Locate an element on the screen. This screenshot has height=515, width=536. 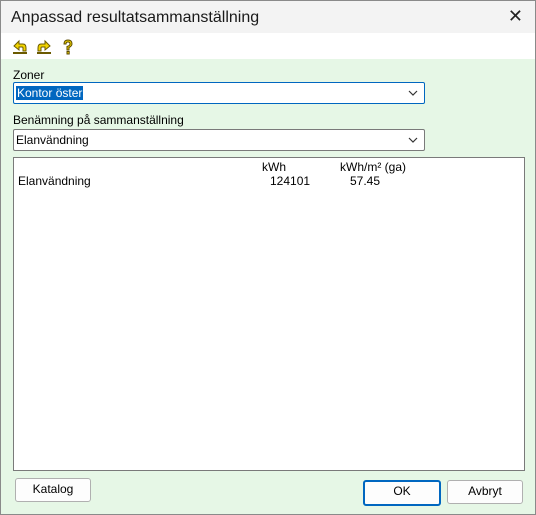
window-title: Anpassad resultatsammanställning is located at coordinates (135, 17).